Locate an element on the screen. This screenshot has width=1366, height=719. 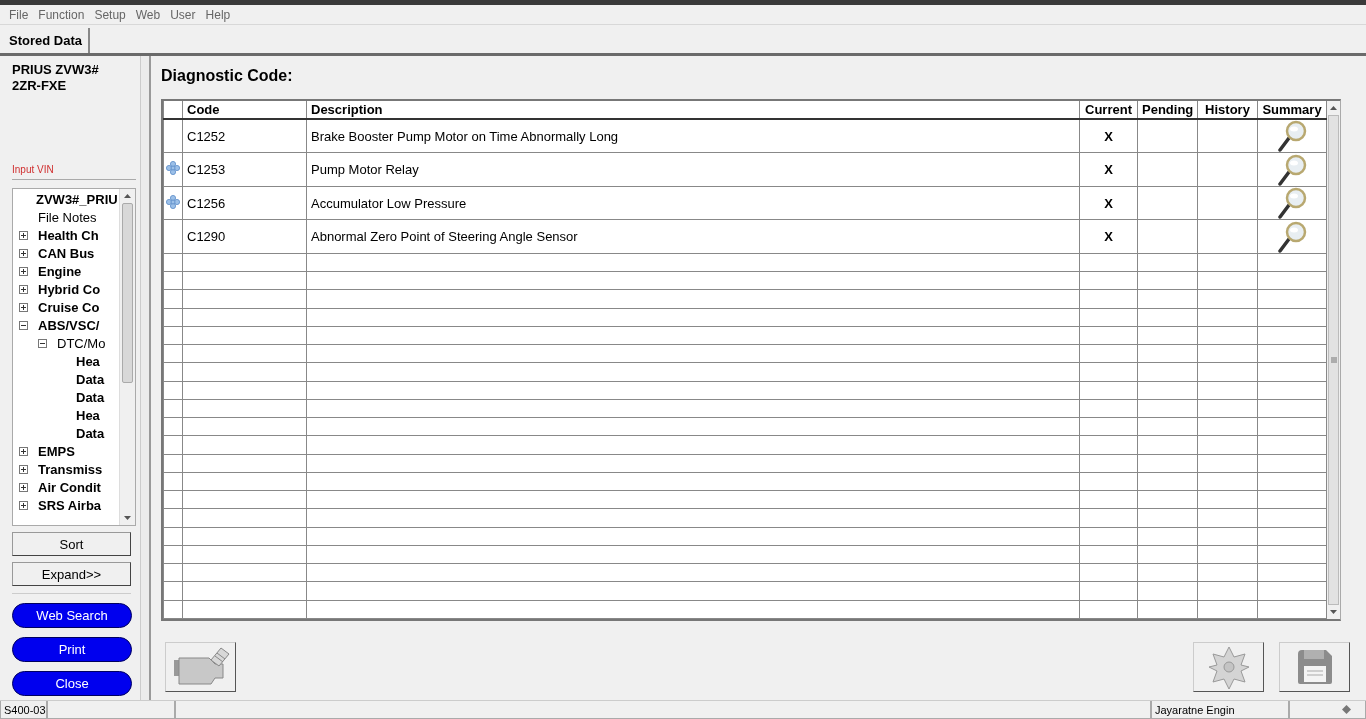
table-cell: Abnormal Zero Point of Steering Angle Sensor is located at coordinates (693, 236).